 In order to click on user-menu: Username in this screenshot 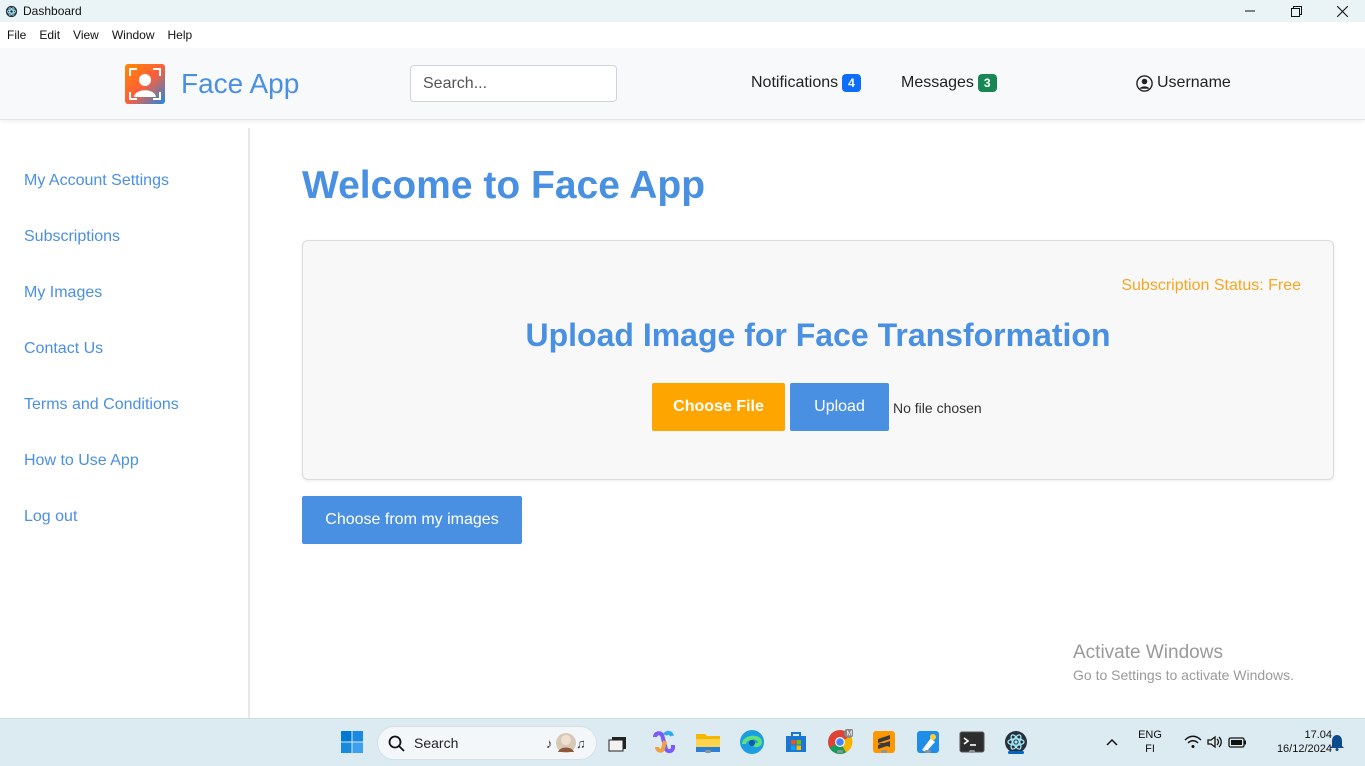, I will do `click(1183, 83)`.